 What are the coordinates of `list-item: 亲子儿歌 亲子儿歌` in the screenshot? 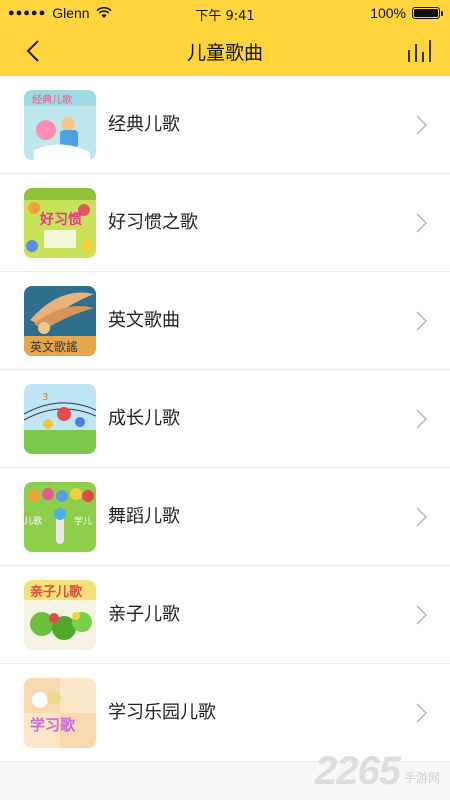 It's located at (225, 615).